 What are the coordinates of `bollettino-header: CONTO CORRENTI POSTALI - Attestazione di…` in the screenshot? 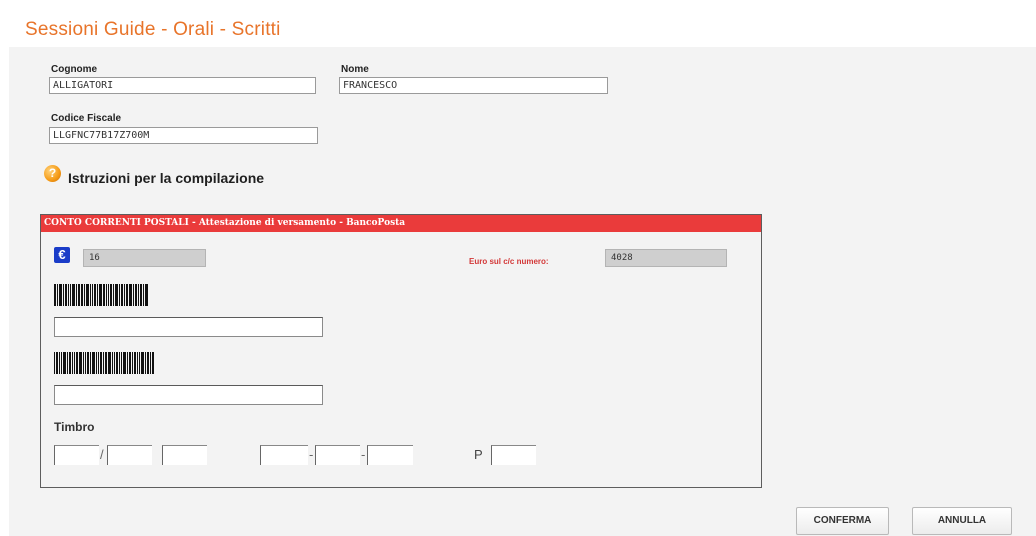 It's located at (401, 223).